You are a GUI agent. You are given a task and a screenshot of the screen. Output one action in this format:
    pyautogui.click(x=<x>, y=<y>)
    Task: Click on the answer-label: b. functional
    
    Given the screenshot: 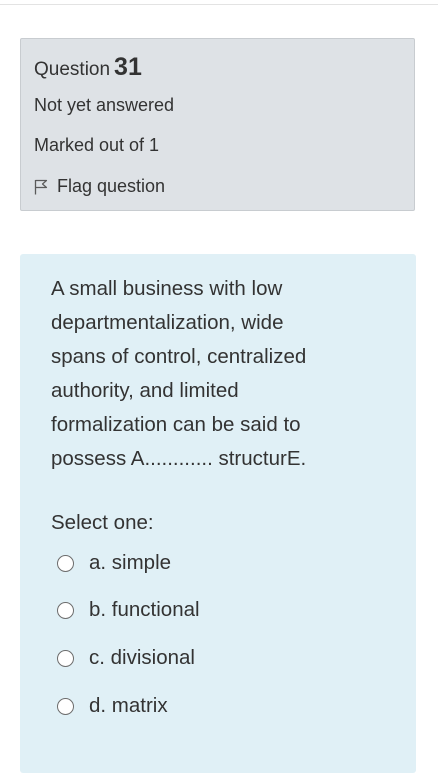 What is the action you would take?
    pyautogui.click(x=144, y=609)
    